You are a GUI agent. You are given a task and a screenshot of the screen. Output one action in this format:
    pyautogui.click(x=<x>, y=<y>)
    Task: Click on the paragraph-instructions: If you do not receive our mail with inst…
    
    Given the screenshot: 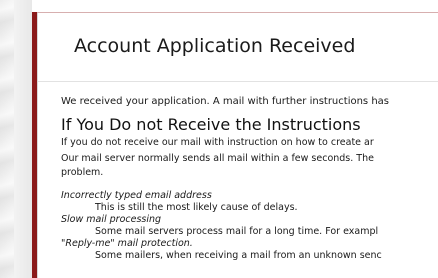 What is the action you would take?
    pyautogui.click(x=217, y=142)
    